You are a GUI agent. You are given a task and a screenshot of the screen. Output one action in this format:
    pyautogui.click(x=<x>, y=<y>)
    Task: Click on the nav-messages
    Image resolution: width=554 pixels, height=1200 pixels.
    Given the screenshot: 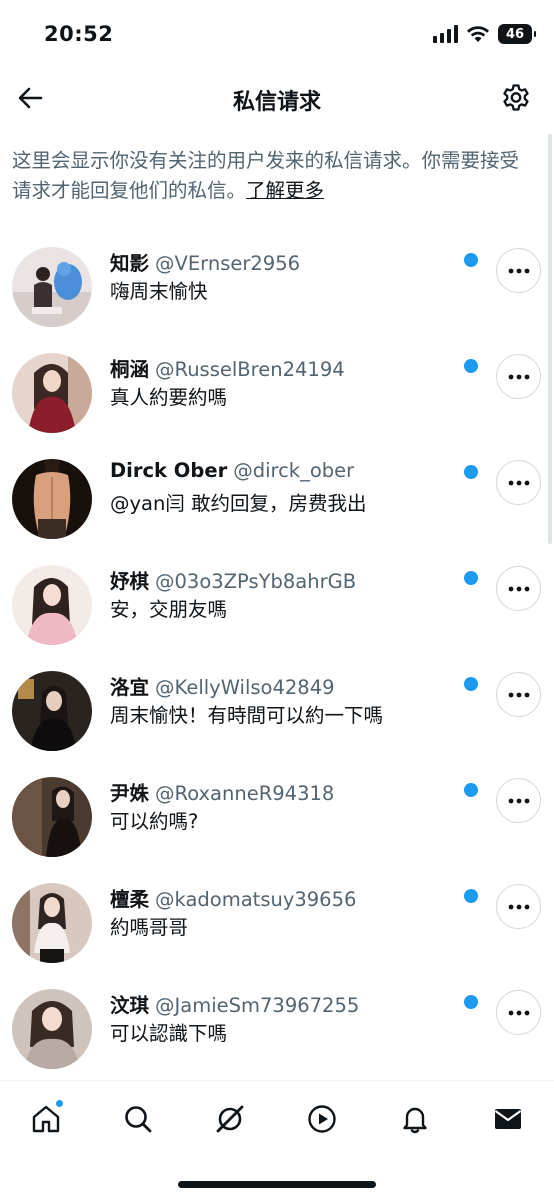 What is the action you would take?
    pyautogui.click(x=508, y=1119)
    